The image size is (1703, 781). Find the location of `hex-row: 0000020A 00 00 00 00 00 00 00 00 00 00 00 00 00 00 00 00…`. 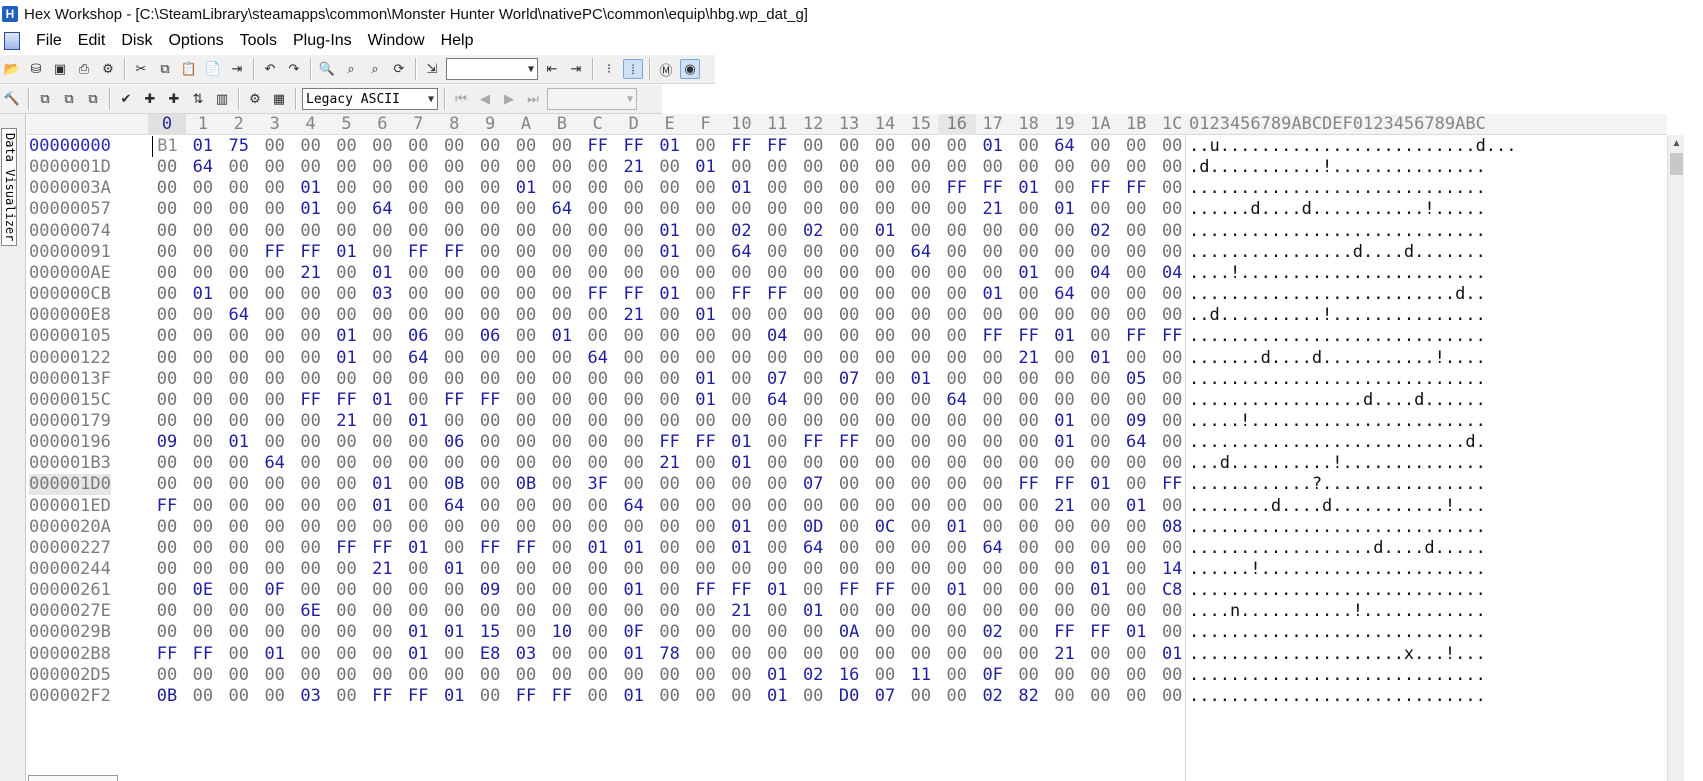

hex-row: 0000020A 00 00 00 00 00 00 00 00 00 00 00 00 00 00 00 00… is located at coordinates (847, 527).